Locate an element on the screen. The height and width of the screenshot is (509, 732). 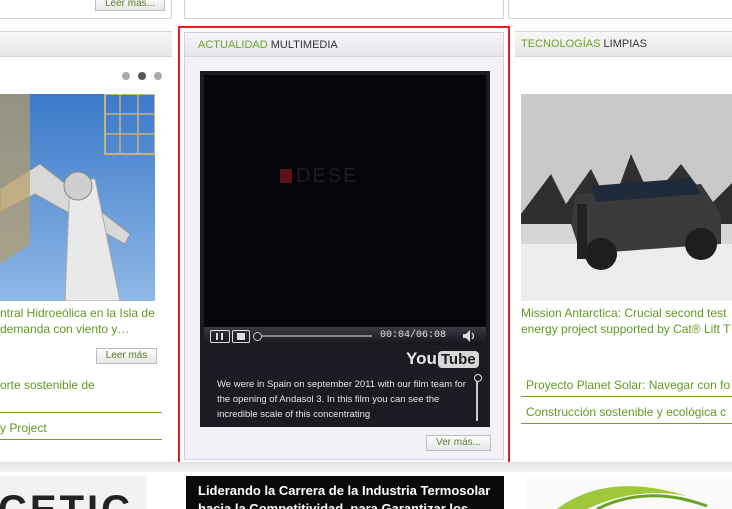
right-heading-dark: LIMPIAS is located at coordinates (625, 44).